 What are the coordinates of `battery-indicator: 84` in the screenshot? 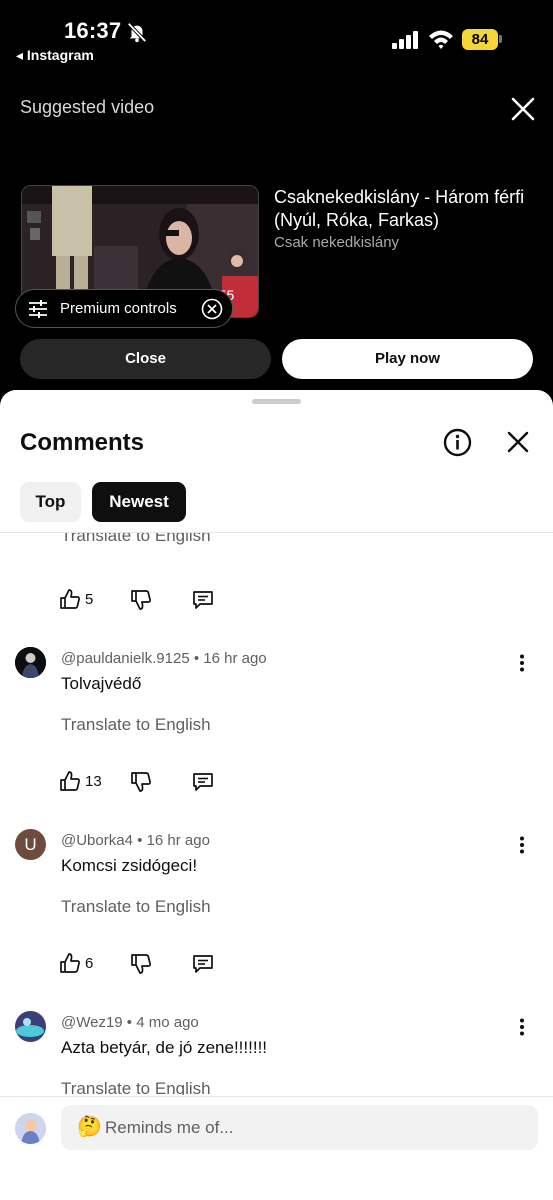 It's located at (480, 39).